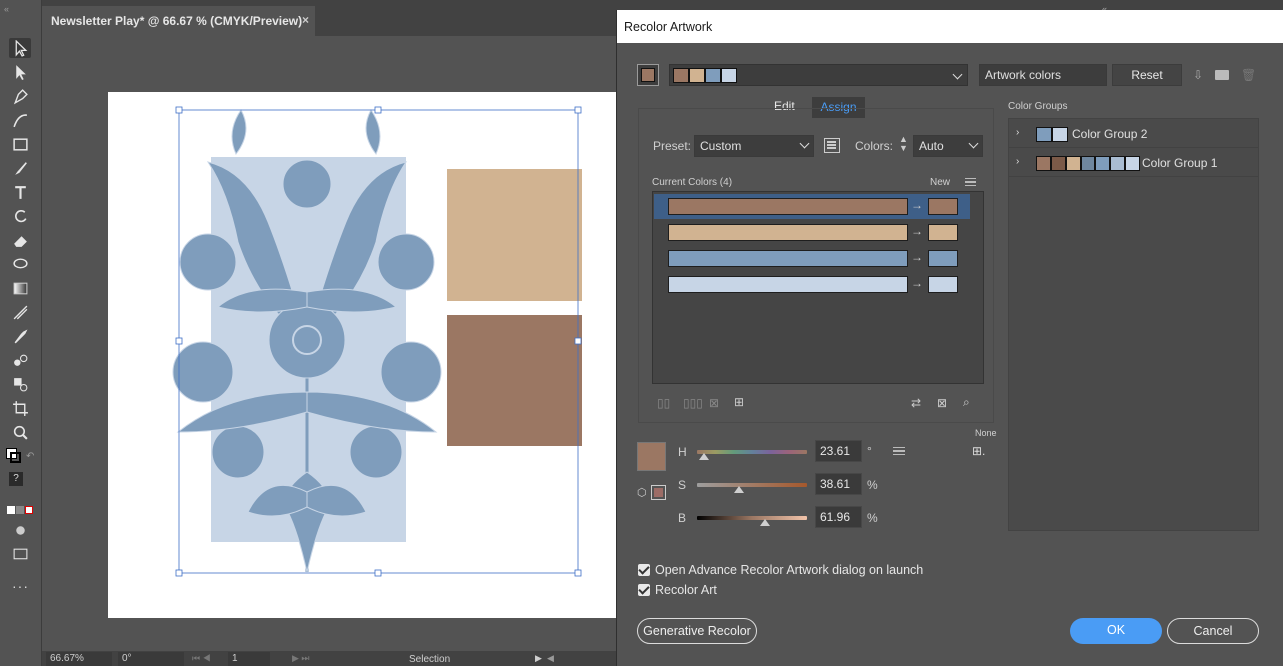  I want to click on more-tools-icon: ···, so click(20, 586).